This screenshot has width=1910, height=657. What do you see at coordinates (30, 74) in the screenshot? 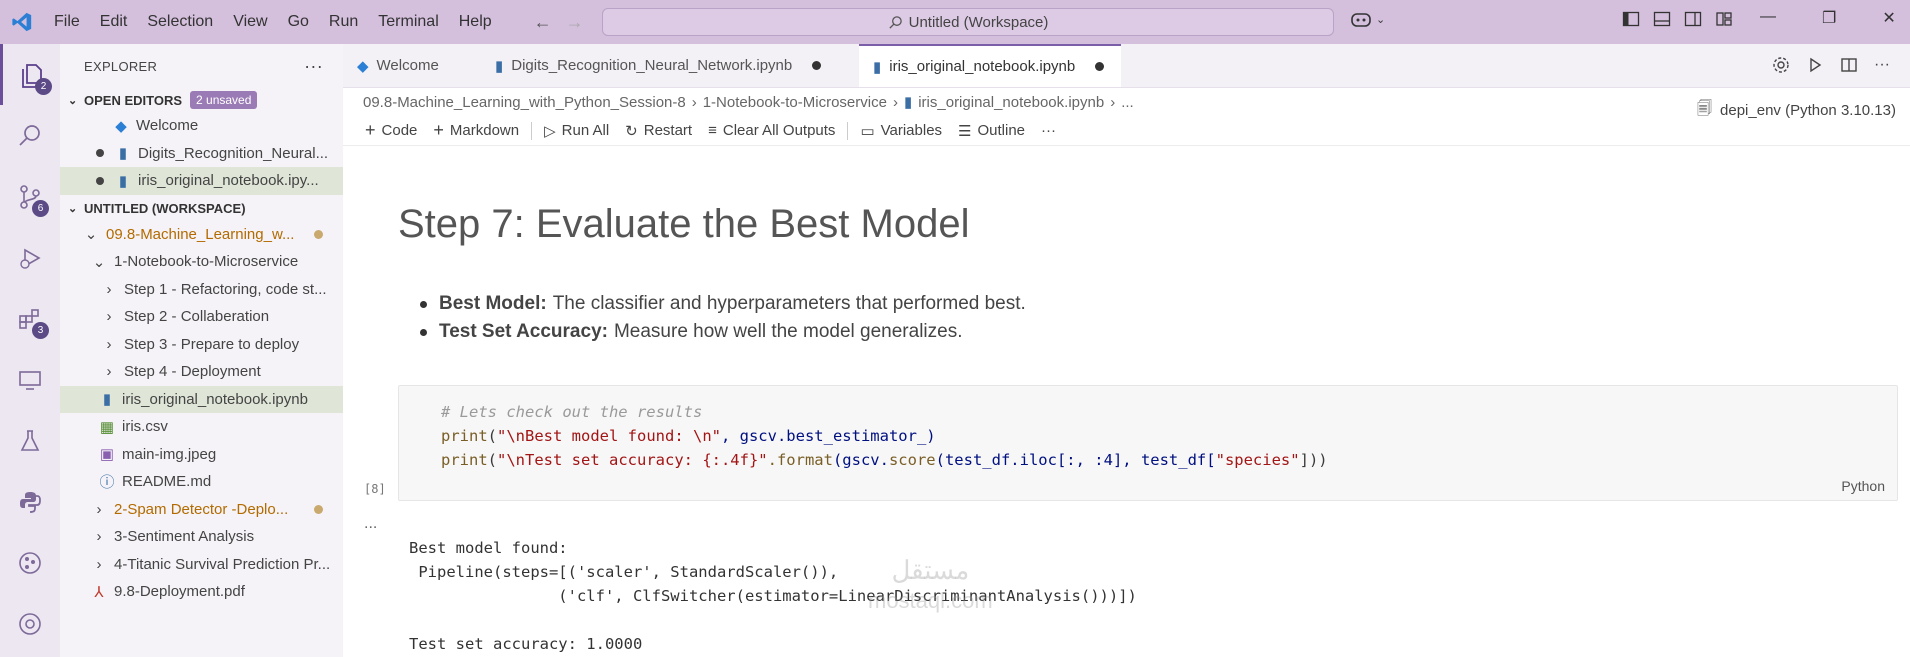
I see `explorer-activity: 2` at bounding box center [30, 74].